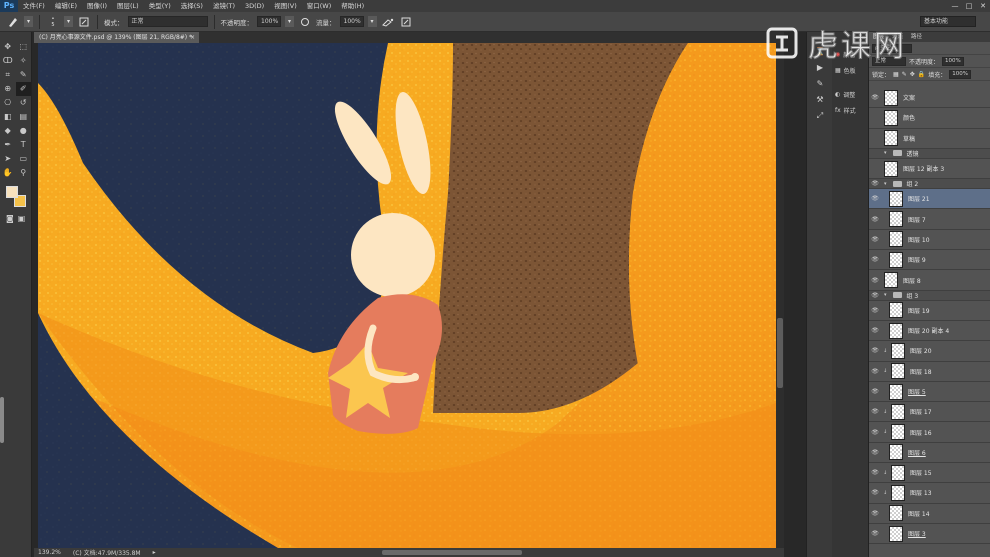  What do you see at coordinates (8, 173) in the screenshot?
I see `hand-tool-icon: ✋` at bounding box center [8, 173].